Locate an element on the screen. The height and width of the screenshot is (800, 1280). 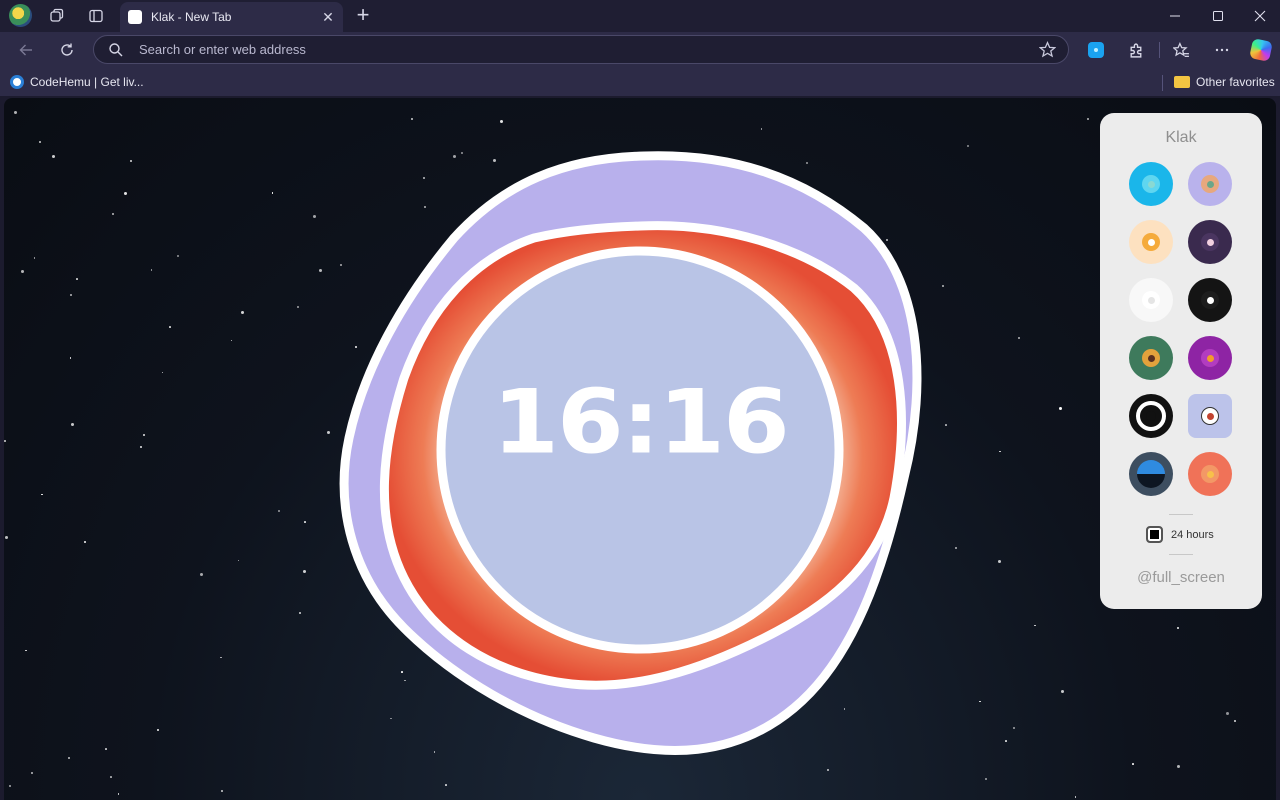
title-bar: Klak - New Tab ✕ + is located at coordinates (640, 16).